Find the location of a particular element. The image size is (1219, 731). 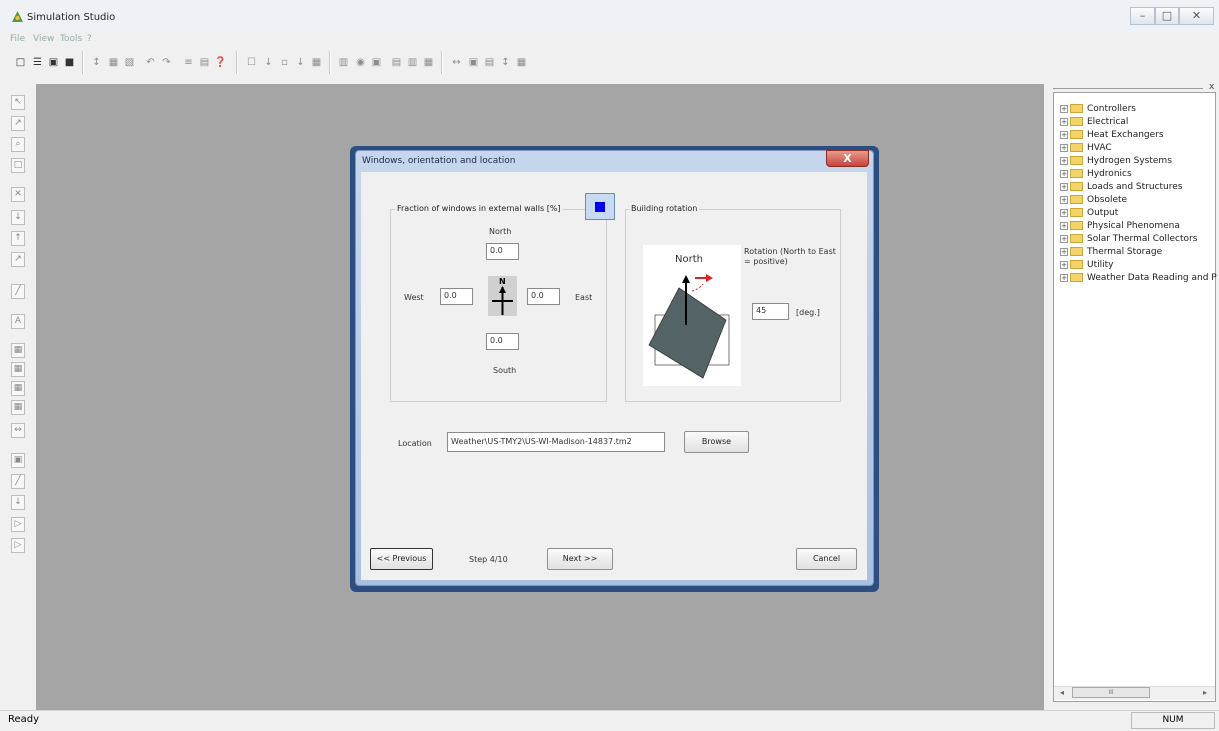

browse-button: Browse is located at coordinates (716, 442).